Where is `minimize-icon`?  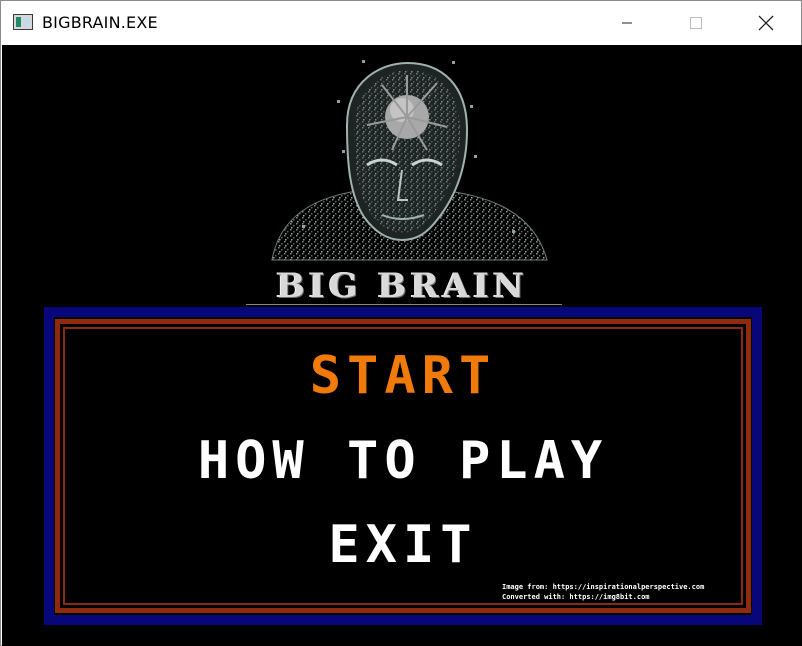 minimize-icon is located at coordinates (627, 23).